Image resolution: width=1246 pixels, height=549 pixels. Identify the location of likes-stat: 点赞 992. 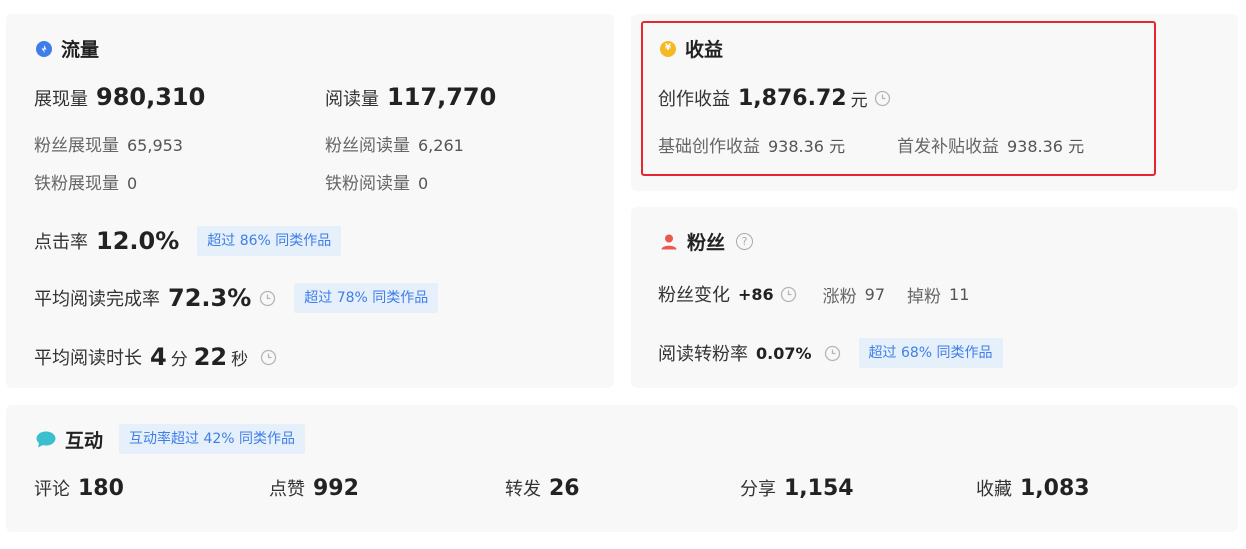
(314, 488).